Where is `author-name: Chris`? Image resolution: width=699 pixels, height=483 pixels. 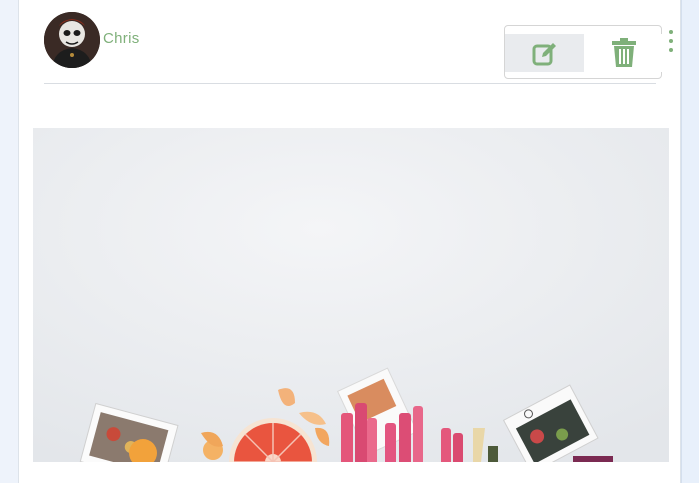
author-name: Chris is located at coordinates (121, 38).